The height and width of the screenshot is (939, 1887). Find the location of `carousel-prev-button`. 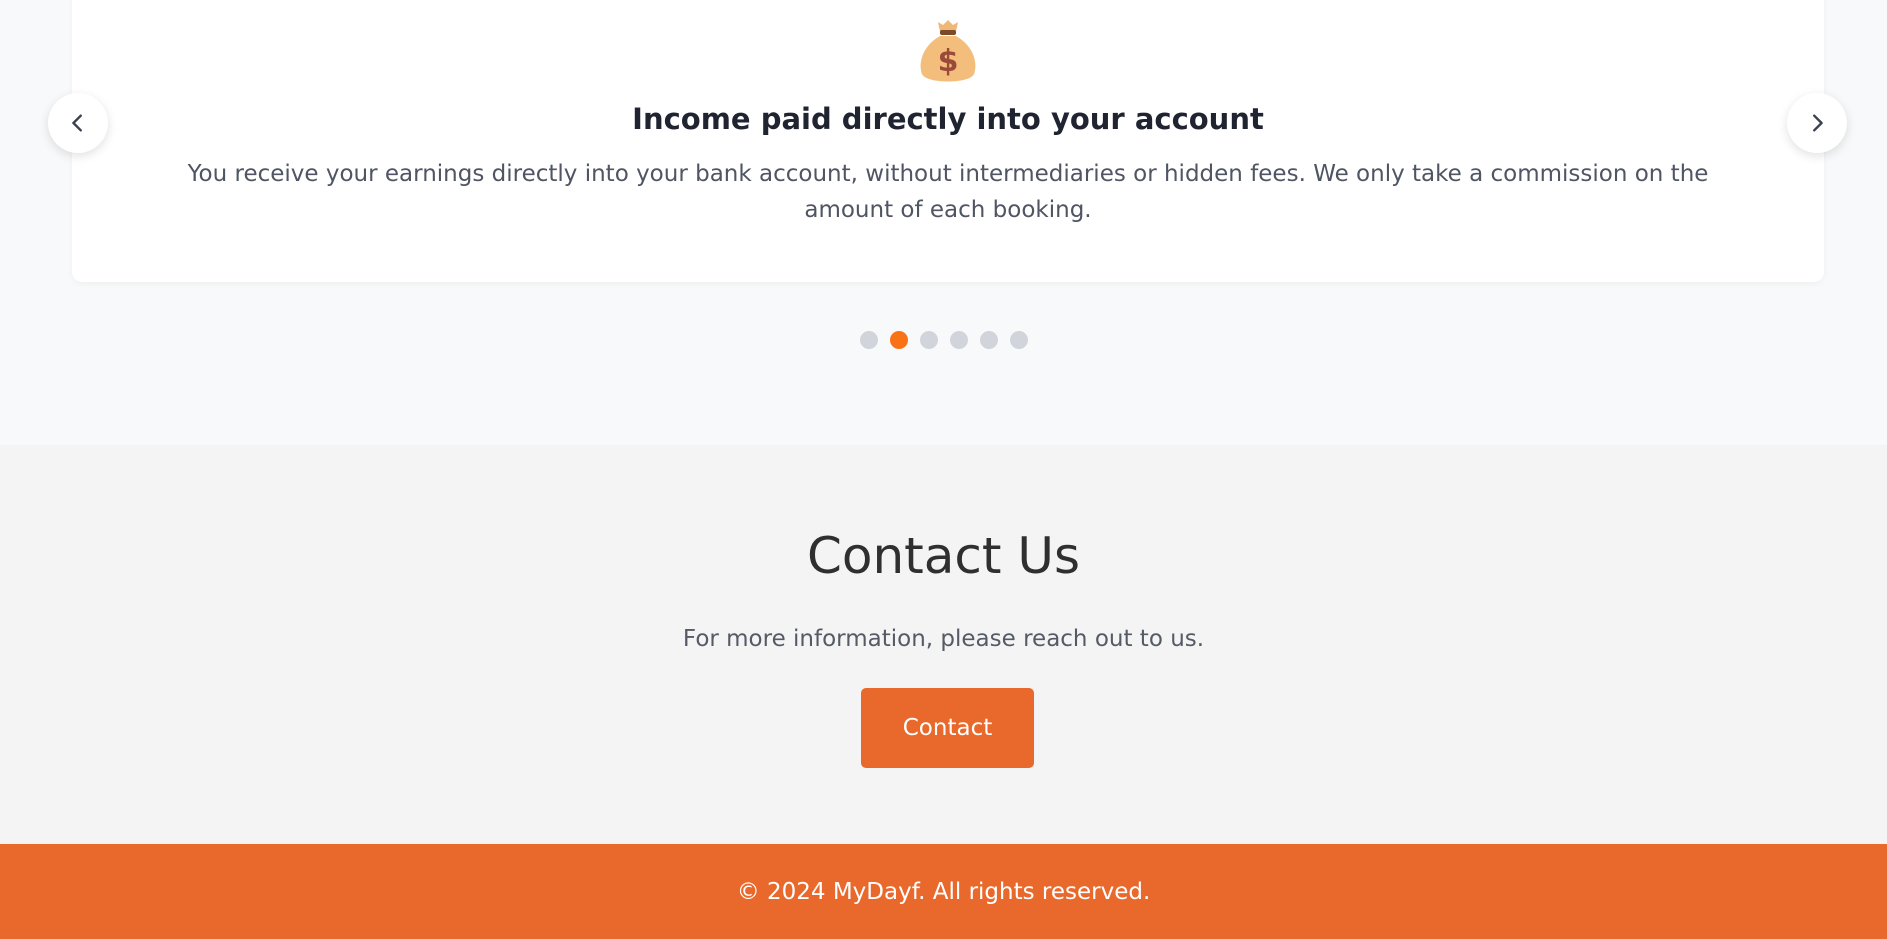

carousel-prev-button is located at coordinates (78, 123).